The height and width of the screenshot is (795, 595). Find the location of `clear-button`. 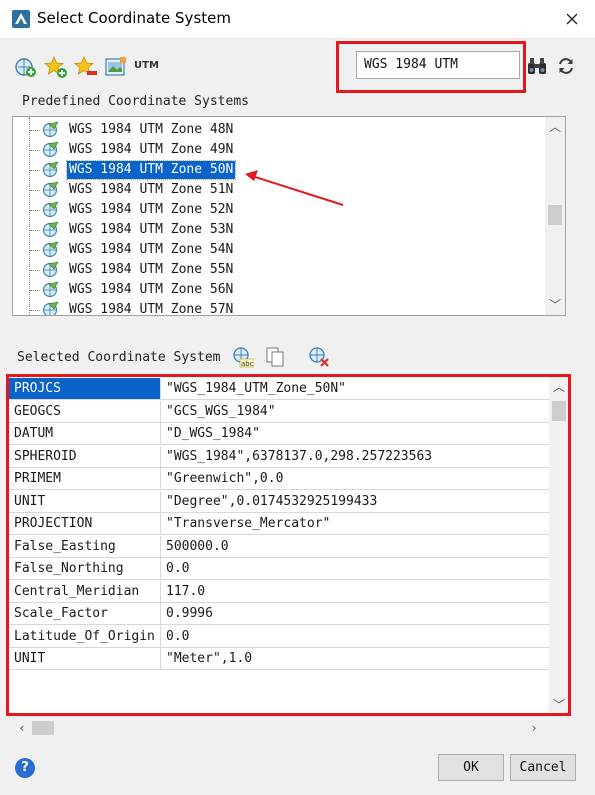

clear-button is located at coordinates (319, 357).